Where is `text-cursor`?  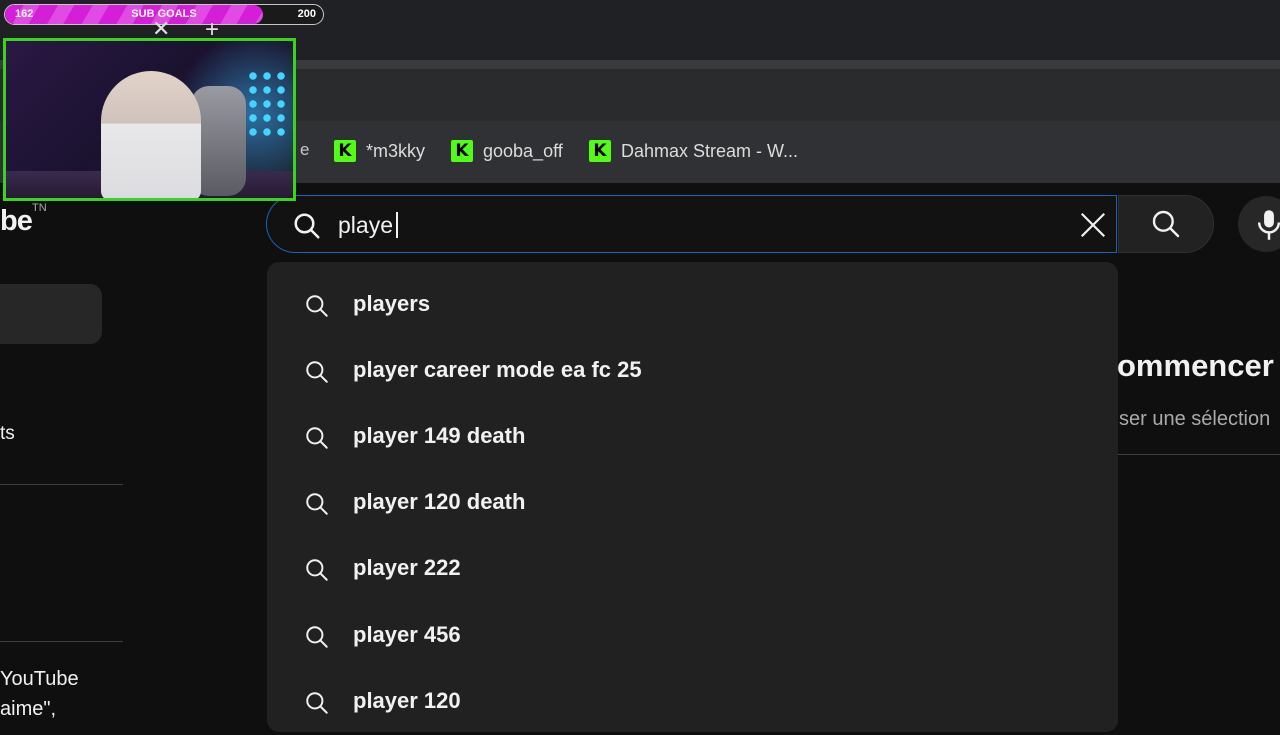 text-cursor is located at coordinates (397, 225).